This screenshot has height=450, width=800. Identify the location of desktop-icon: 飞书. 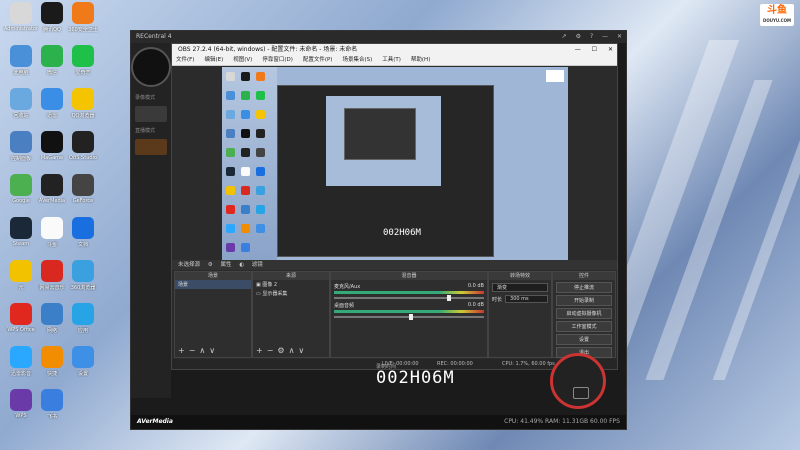
(52, 404).